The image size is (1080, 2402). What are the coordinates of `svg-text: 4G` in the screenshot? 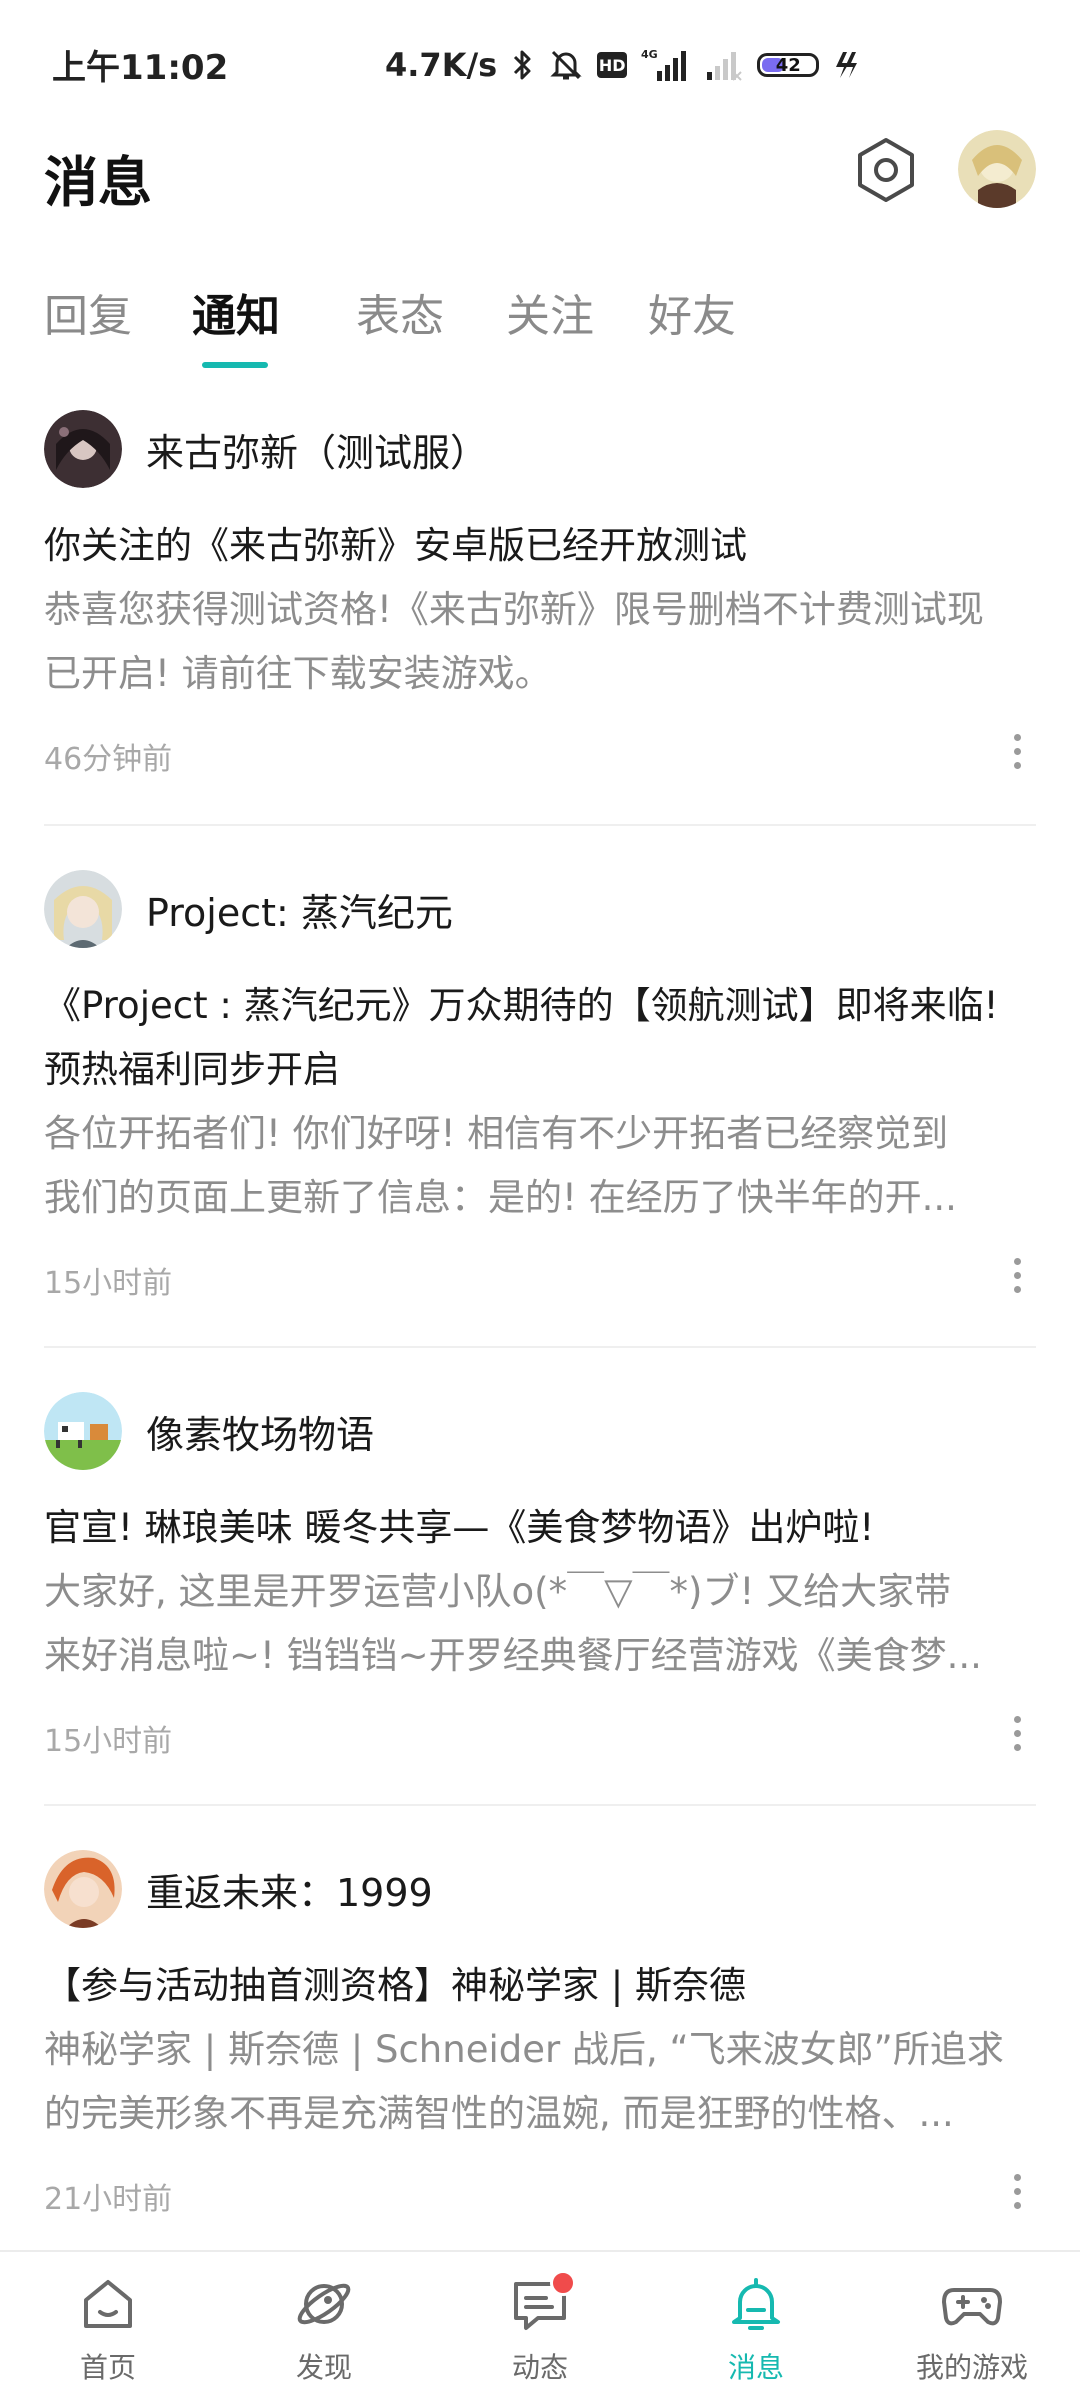 It's located at (649, 54).